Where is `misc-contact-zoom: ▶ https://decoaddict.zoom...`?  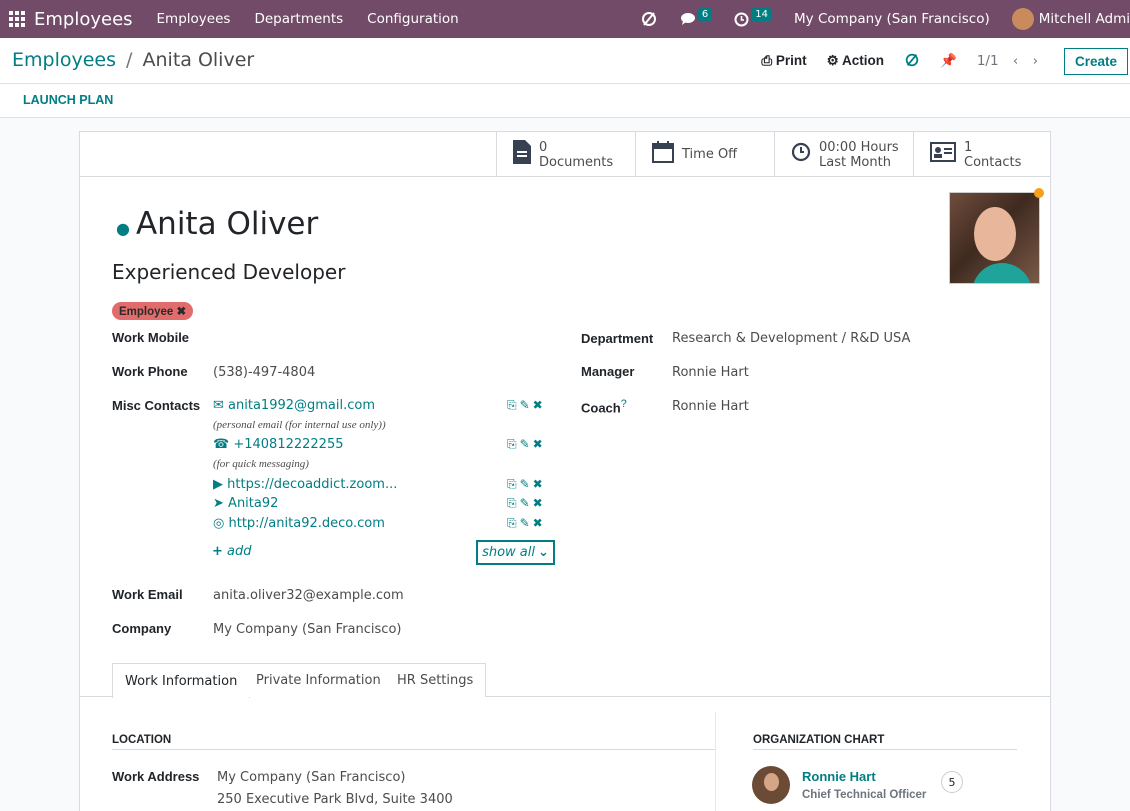
misc-contact-zoom: ▶ https://decoaddict.zoom... is located at coordinates (305, 484).